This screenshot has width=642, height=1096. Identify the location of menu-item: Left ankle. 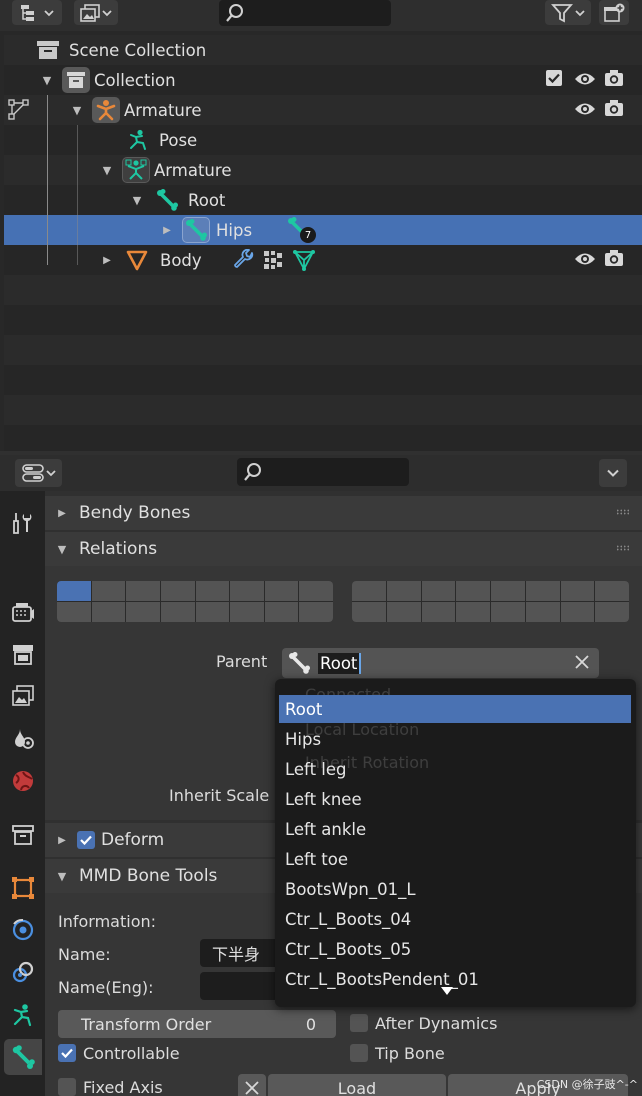
(455, 829).